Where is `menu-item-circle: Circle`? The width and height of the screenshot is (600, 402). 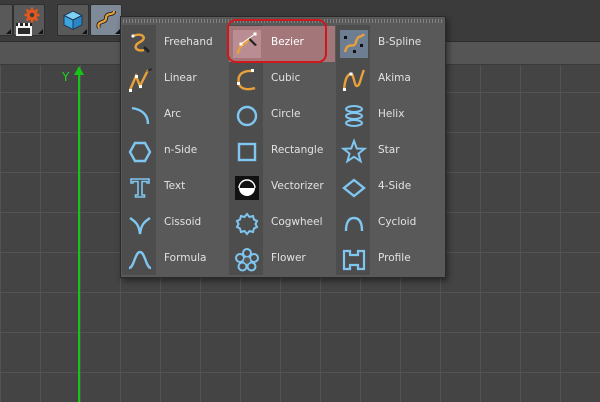
menu-item-circle: Circle is located at coordinates (282, 116).